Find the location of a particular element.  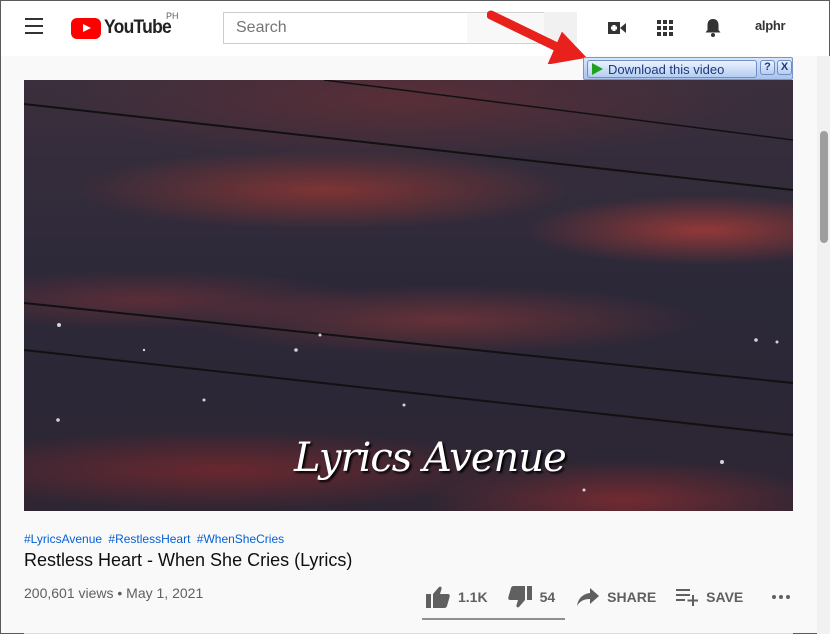

more-options-icon is located at coordinates (785, 597).